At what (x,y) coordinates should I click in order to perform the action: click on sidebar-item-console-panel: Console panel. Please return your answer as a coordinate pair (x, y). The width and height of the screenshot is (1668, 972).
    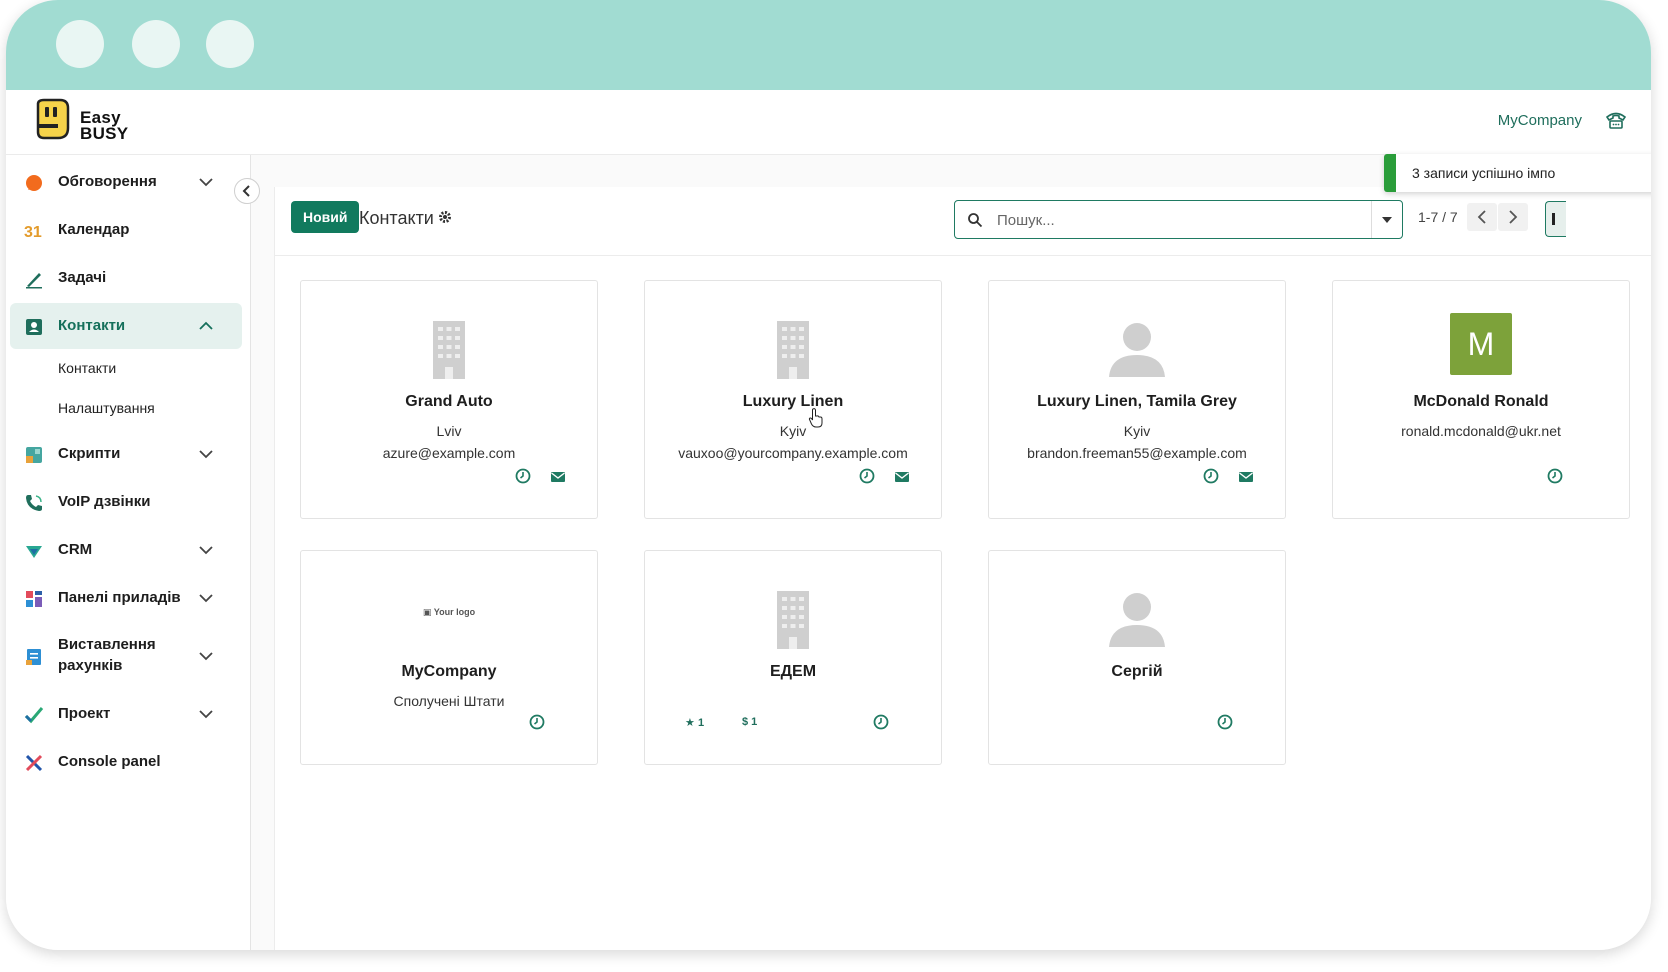
    Looking at the image, I should click on (126, 762).